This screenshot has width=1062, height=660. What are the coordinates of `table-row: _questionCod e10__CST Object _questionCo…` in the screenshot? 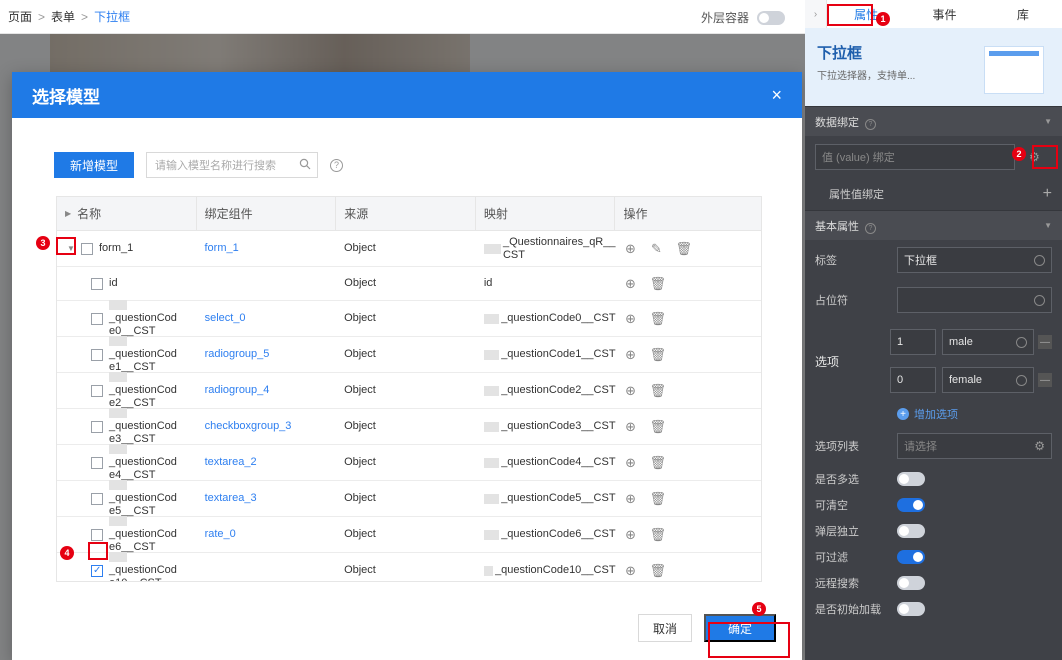 It's located at (409, 566).